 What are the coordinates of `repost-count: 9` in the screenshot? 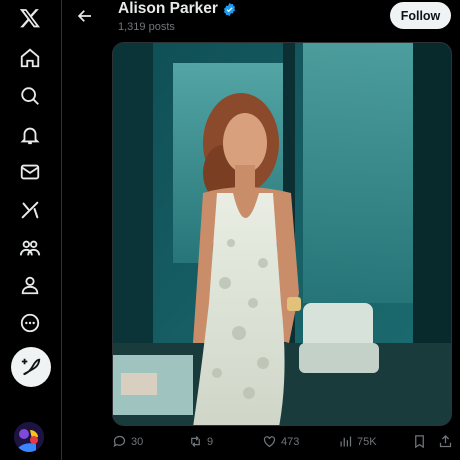 It's located at (210, 441).